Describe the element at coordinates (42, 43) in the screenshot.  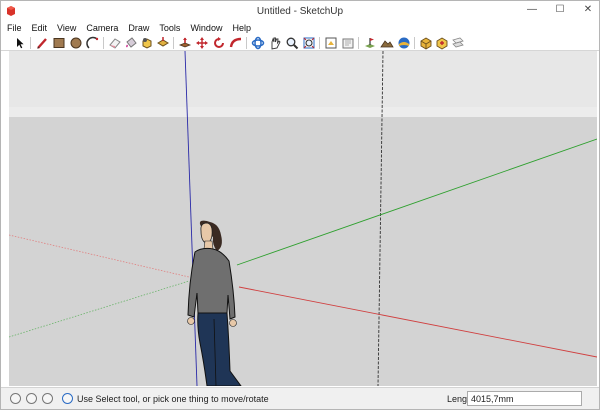
I see `pencil-line-tool-icon` at that location.